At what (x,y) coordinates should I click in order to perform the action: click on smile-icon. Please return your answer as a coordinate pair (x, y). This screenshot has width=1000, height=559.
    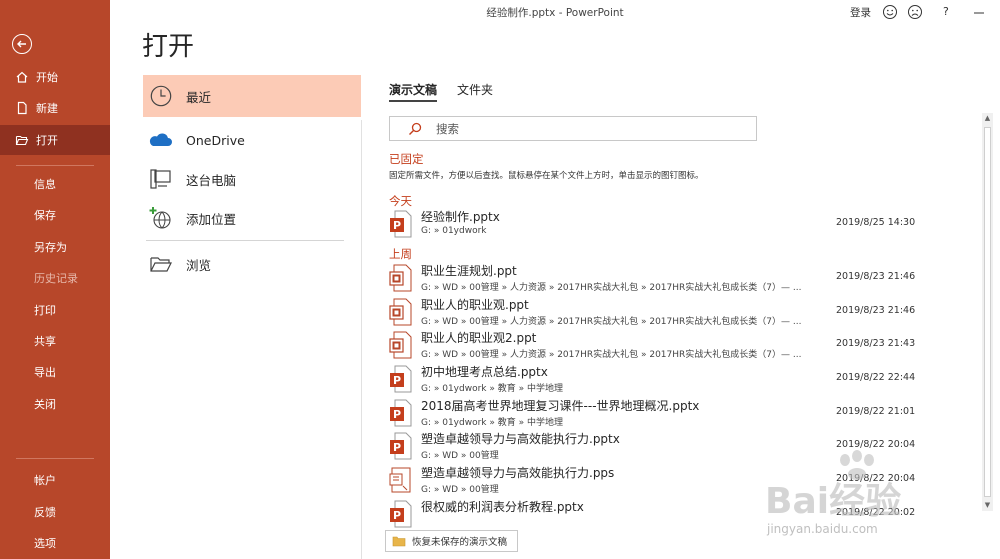
    Looking at the image, I should click on (890, 12).